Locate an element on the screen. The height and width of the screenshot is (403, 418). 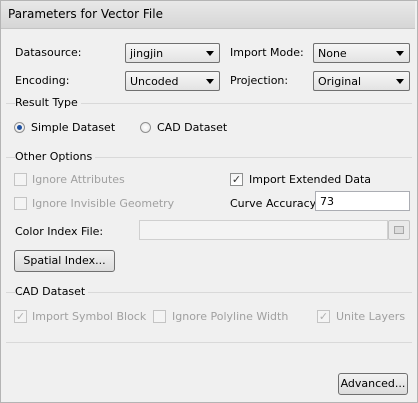
curve-accuracy-input: 73 is located at coordinates (362, 201).